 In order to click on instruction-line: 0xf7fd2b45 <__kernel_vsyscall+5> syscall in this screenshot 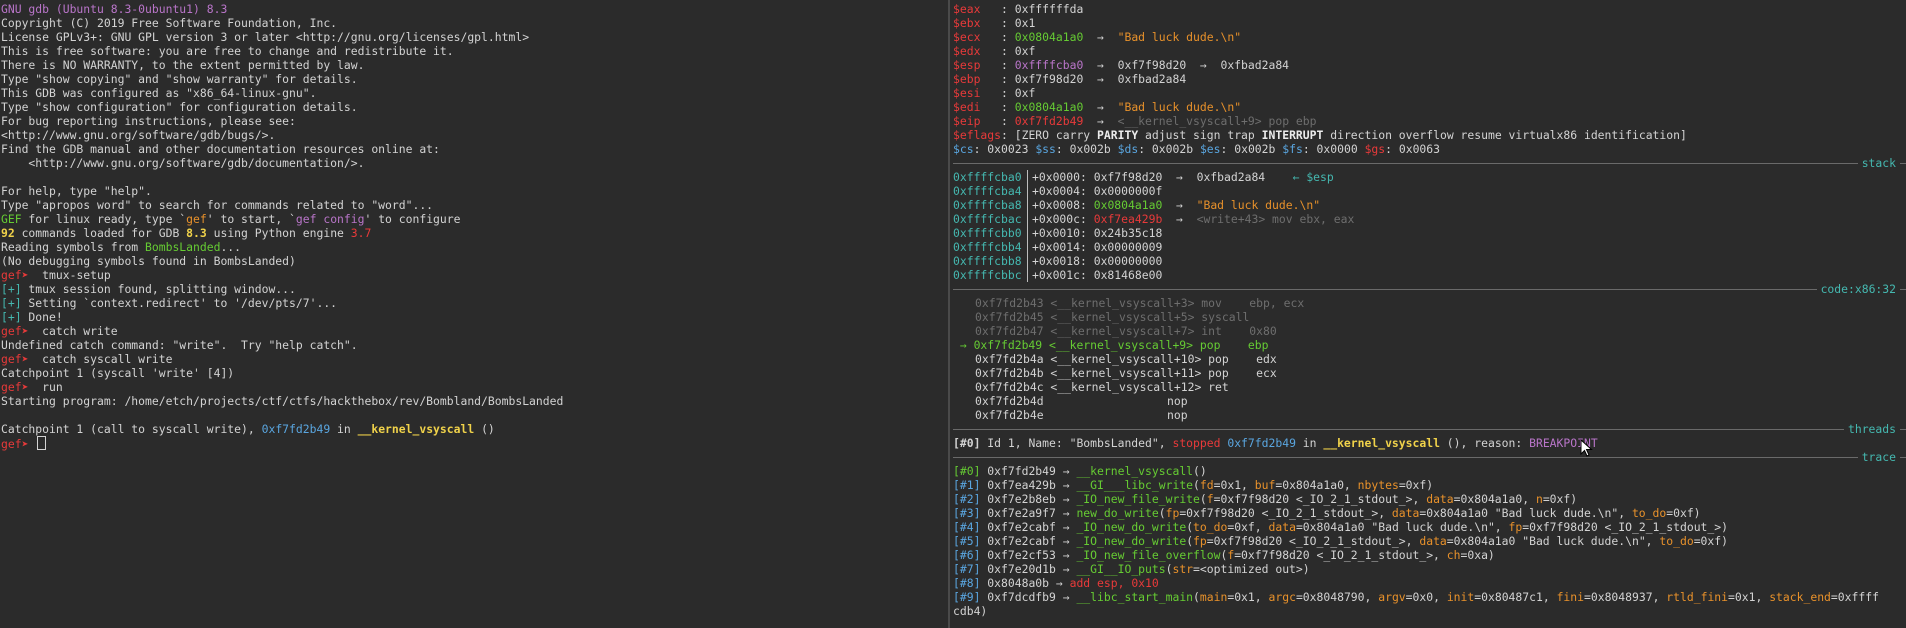, I will do `click(1429, 317)`.